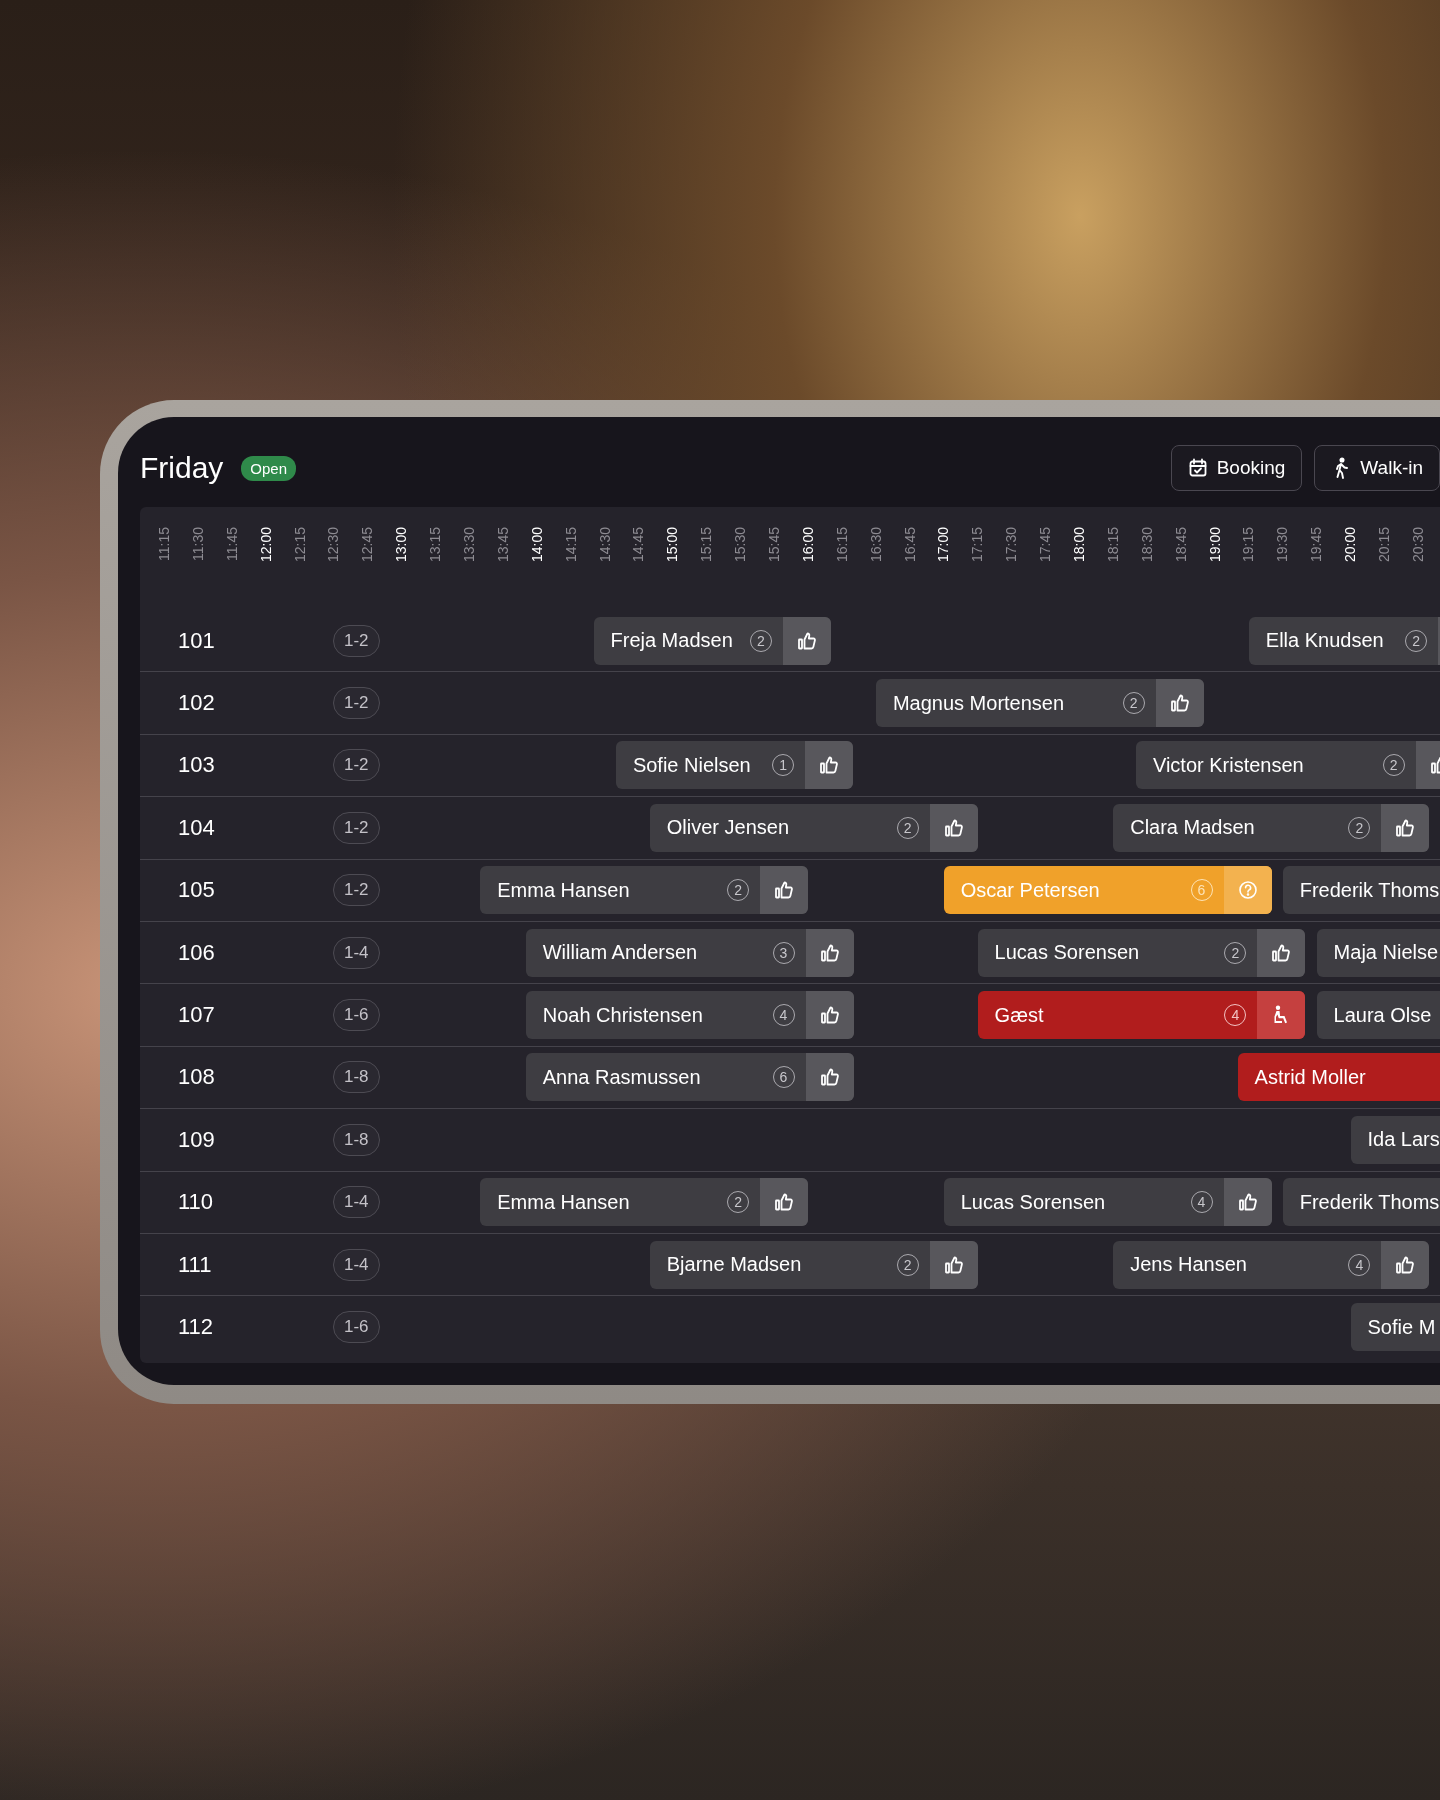 The width and height of the screenshot is (1440, 1800). Describe the element at coordinates (299, 545) in the screenshot. I see `time-label: 12:15` at that location.